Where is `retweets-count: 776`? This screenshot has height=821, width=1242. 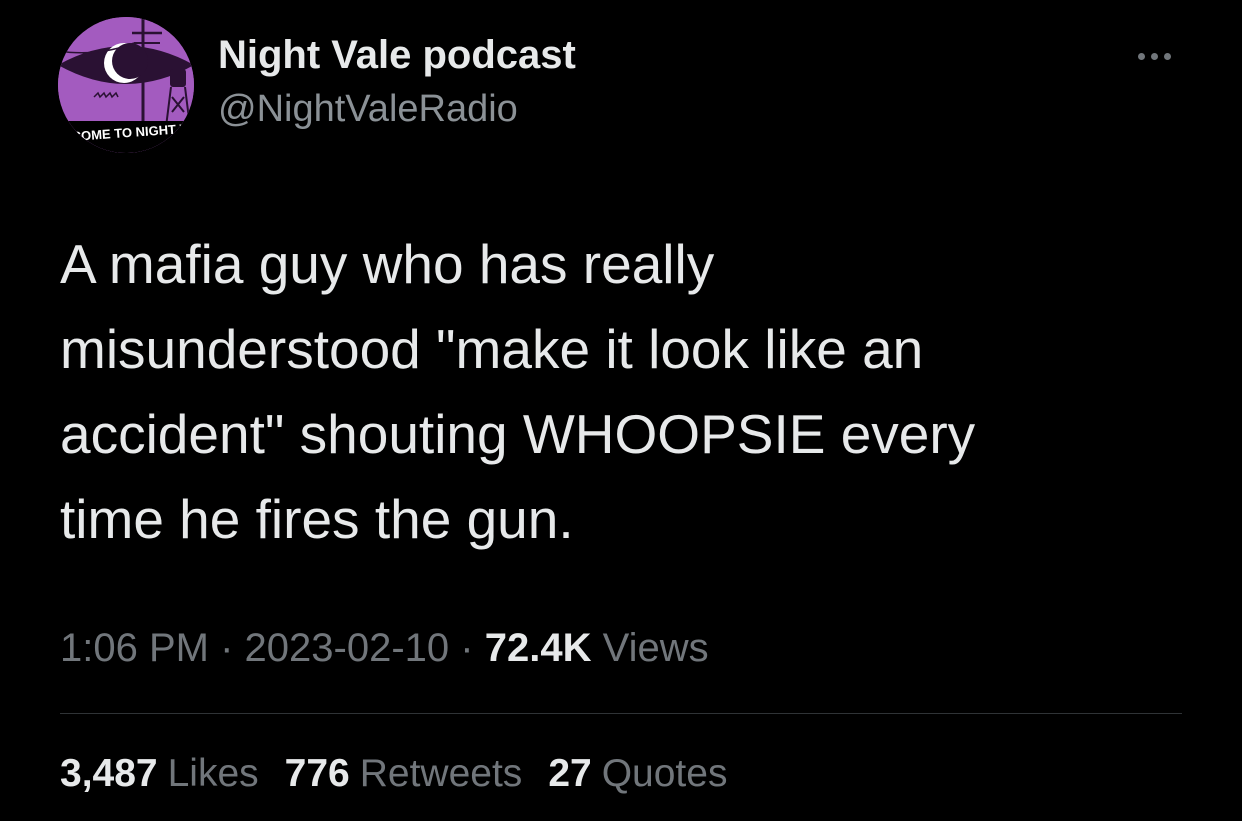
retweets-count: 776 is located at coordinates (317, 773).